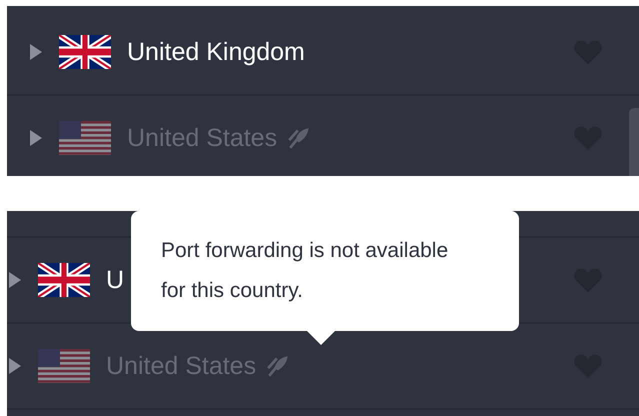 The width and height of the screenshot is (639, 416). I want to click on tooltip-text: Port forwarding is not available for this country., so click(305, 271).